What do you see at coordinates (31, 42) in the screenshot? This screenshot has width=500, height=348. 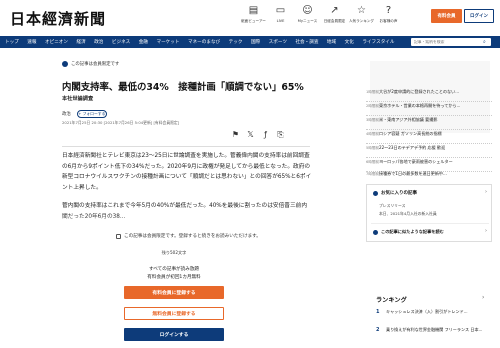 I see `nav-item: 速報` at bounding box center [31, 42].